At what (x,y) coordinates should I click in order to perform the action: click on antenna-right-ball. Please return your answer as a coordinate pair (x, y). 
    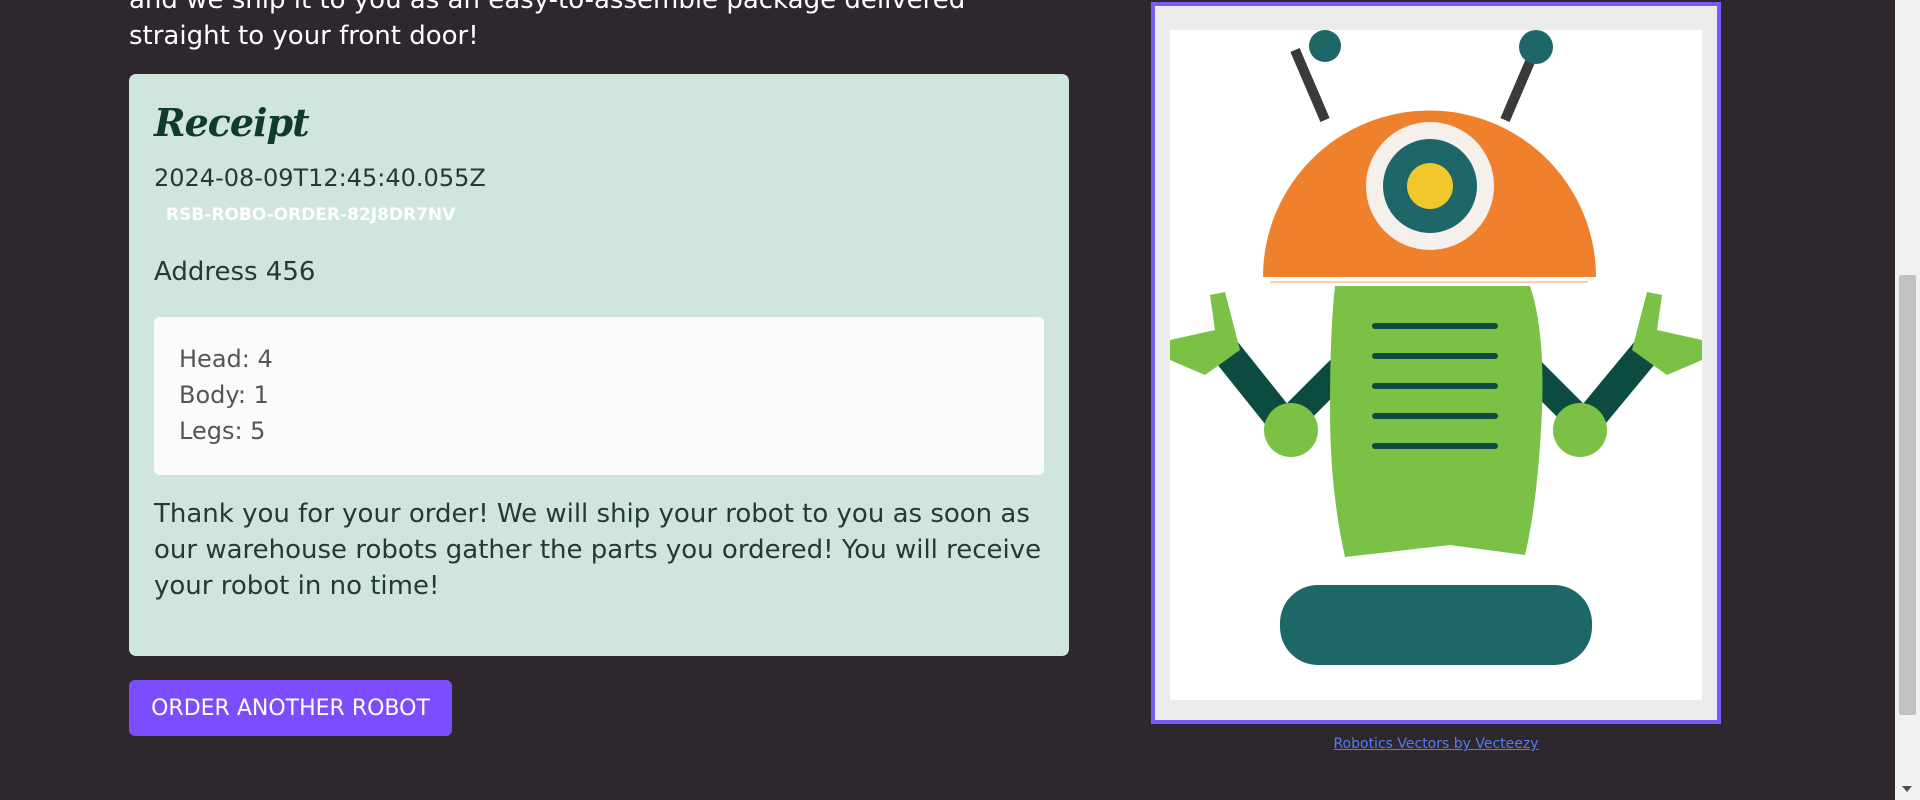
    Looking at the image, I should click on (1536, 47).